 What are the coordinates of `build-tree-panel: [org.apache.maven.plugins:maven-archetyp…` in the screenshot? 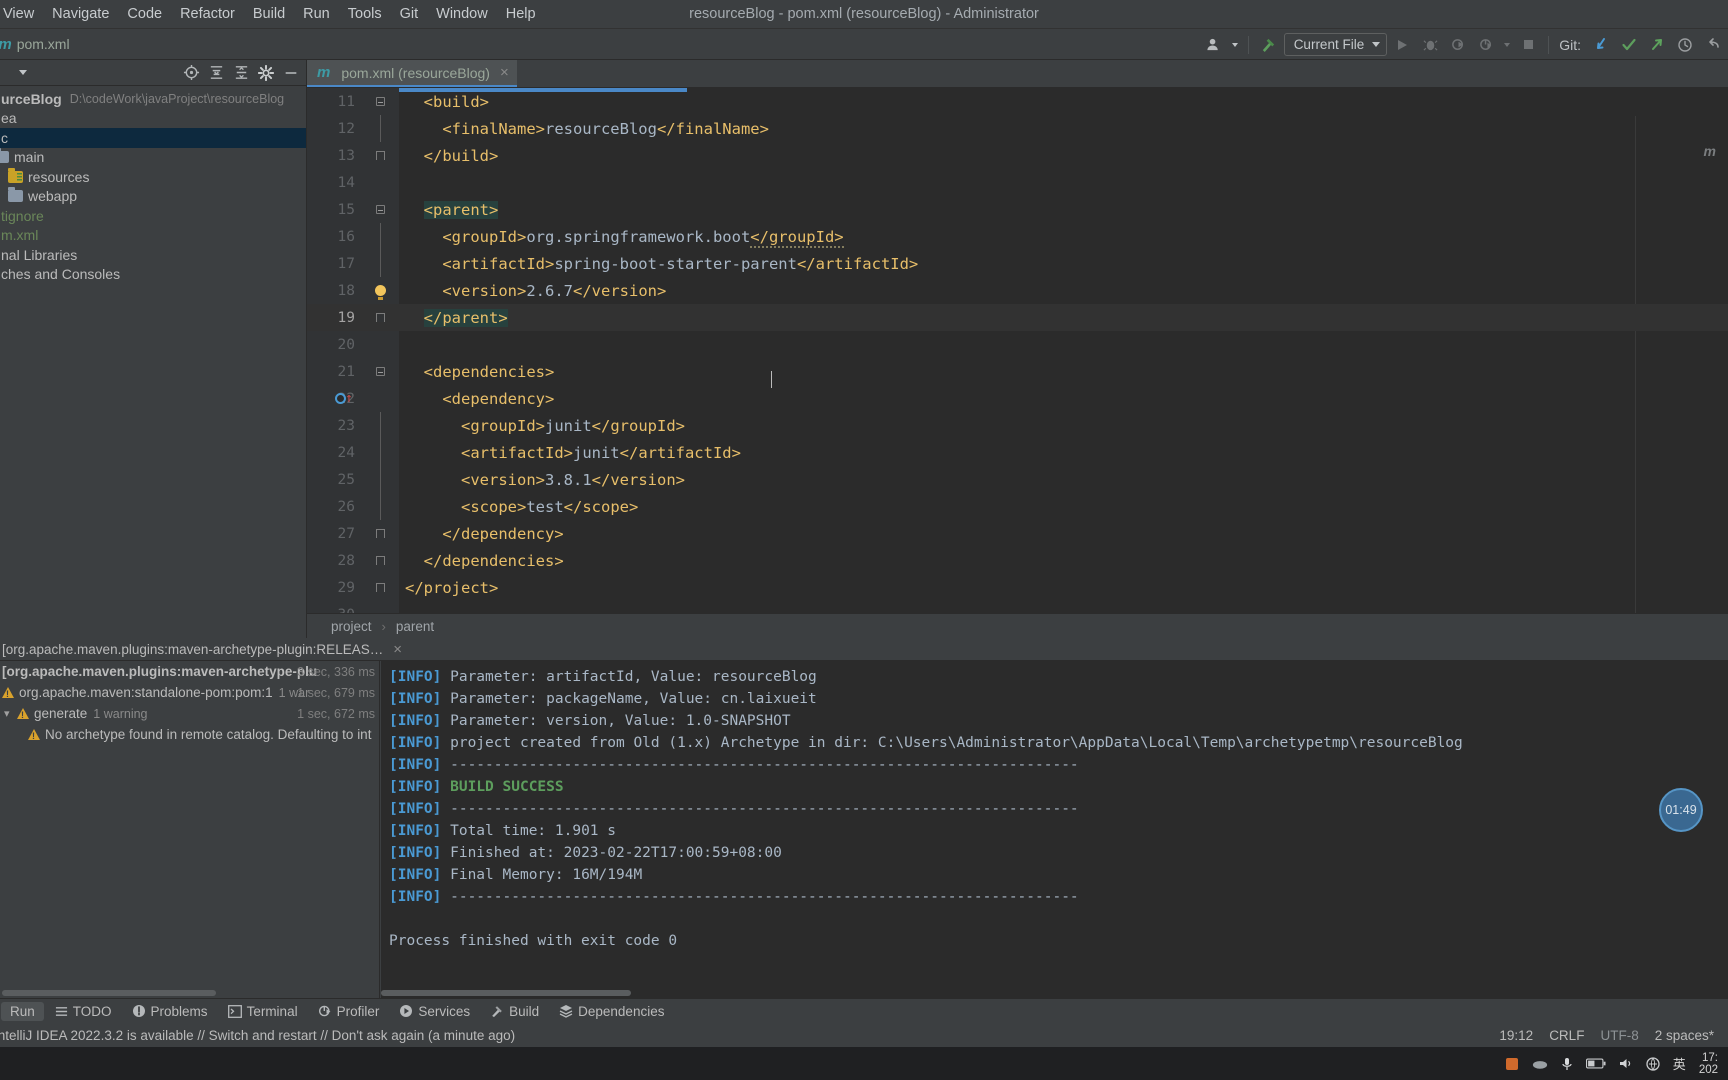 It's located at (190, 829).